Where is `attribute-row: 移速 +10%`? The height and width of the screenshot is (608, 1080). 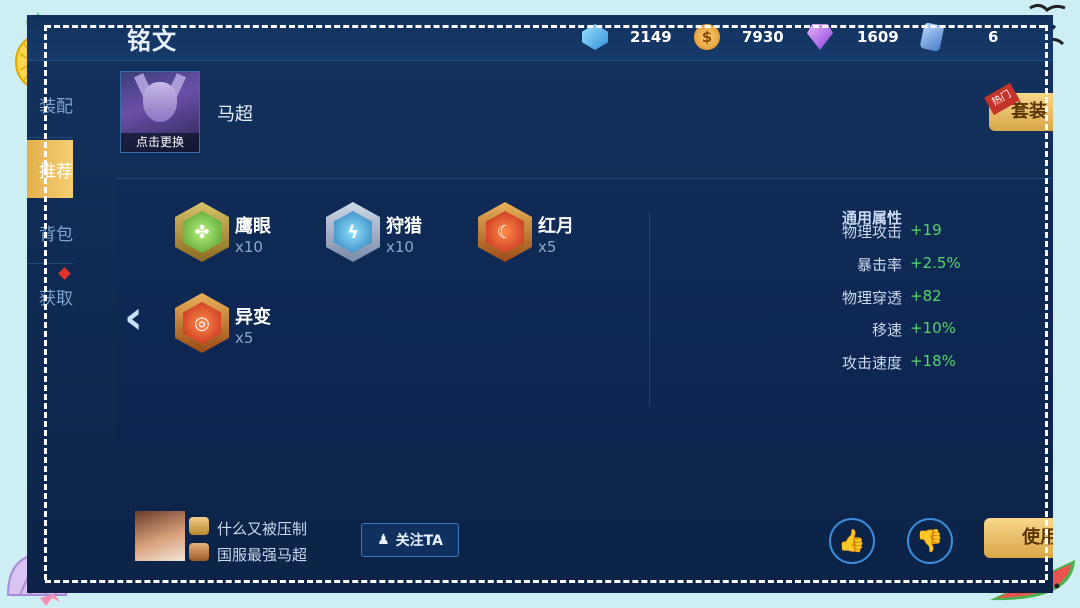
attribute-row: 移速 +10% is located at coordinates (871, 330).